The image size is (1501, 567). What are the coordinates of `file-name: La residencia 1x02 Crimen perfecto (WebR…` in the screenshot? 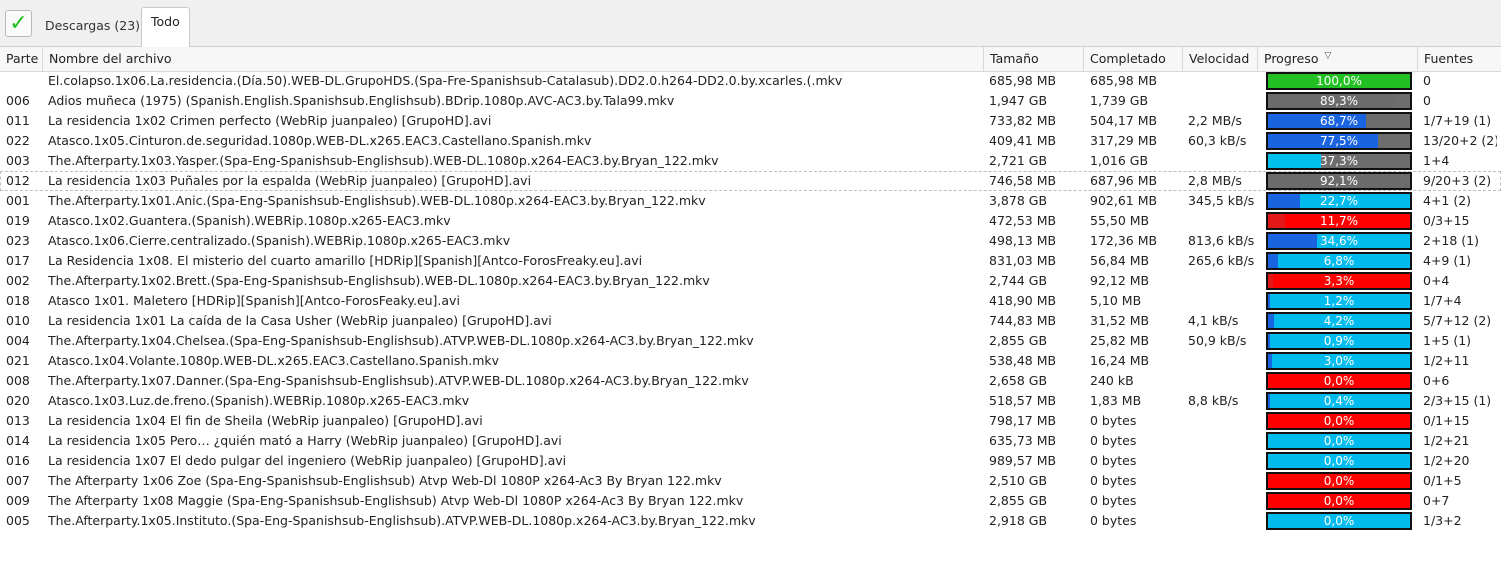 It's located at (270, 120).